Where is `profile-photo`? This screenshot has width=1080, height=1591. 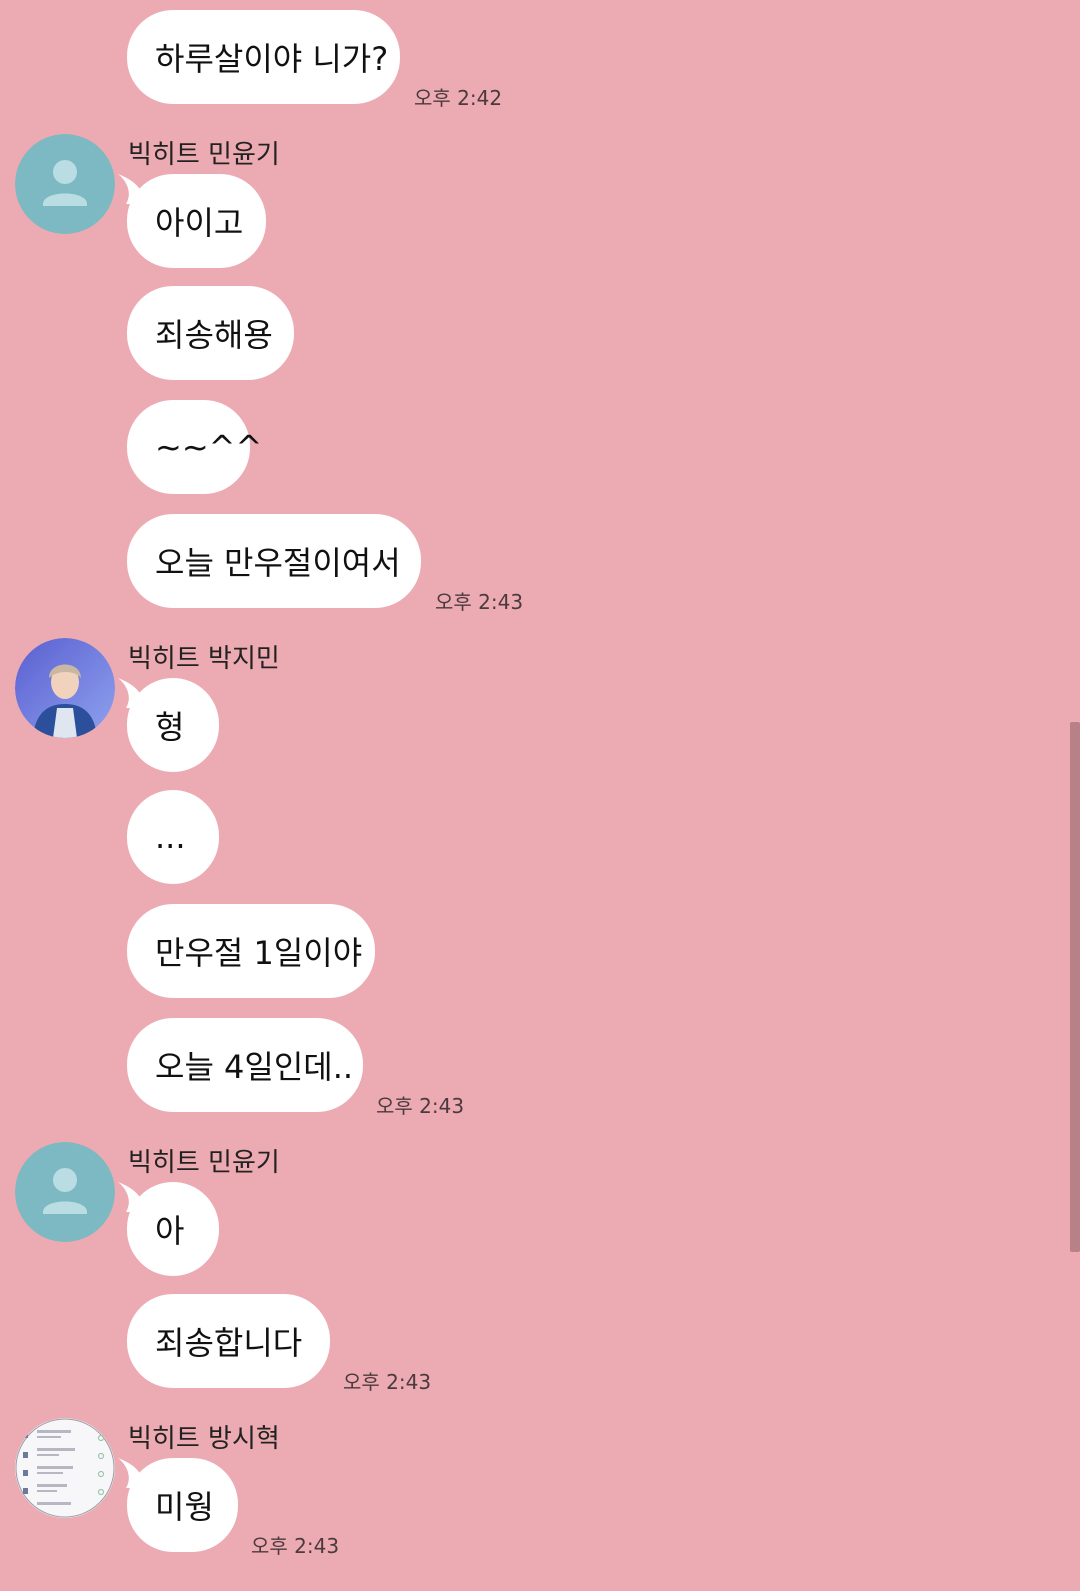
profile-photo is located at coordinates (65, 688).